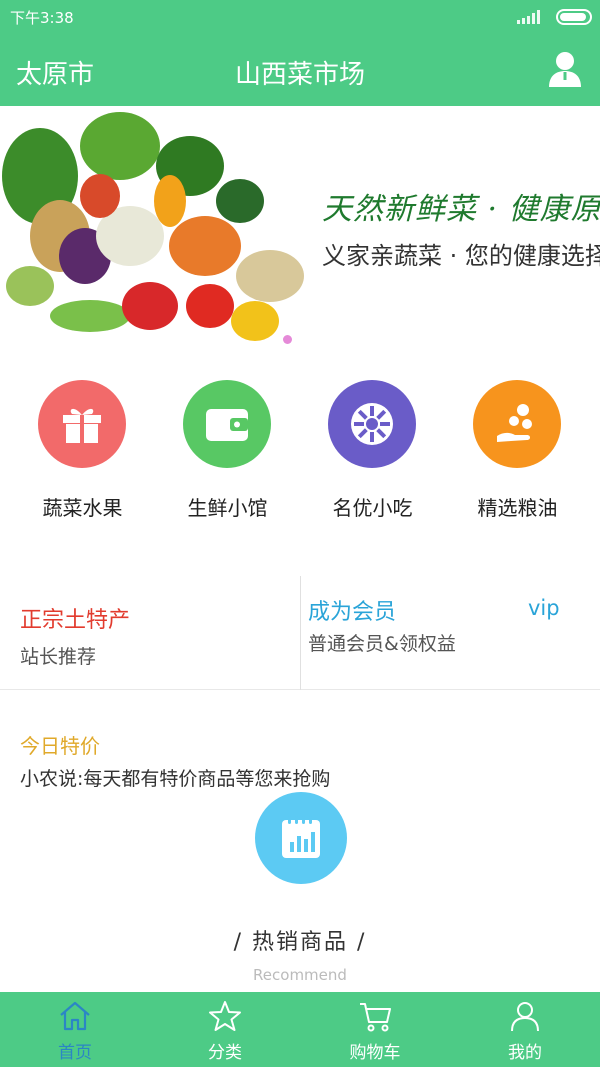 This screenshot has width=600, height=1067. I want to click on vegetables-image, so click(153, 226).